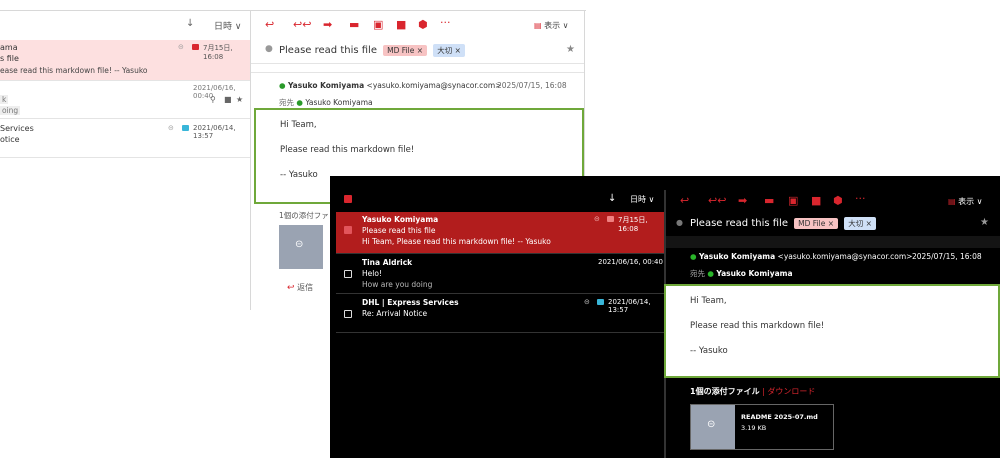 The image size is (1000, 458). What do you see at coordinates (348, 199) in the screenshot?
I see `select-all-checkbox` at bounding box center [348, 199].